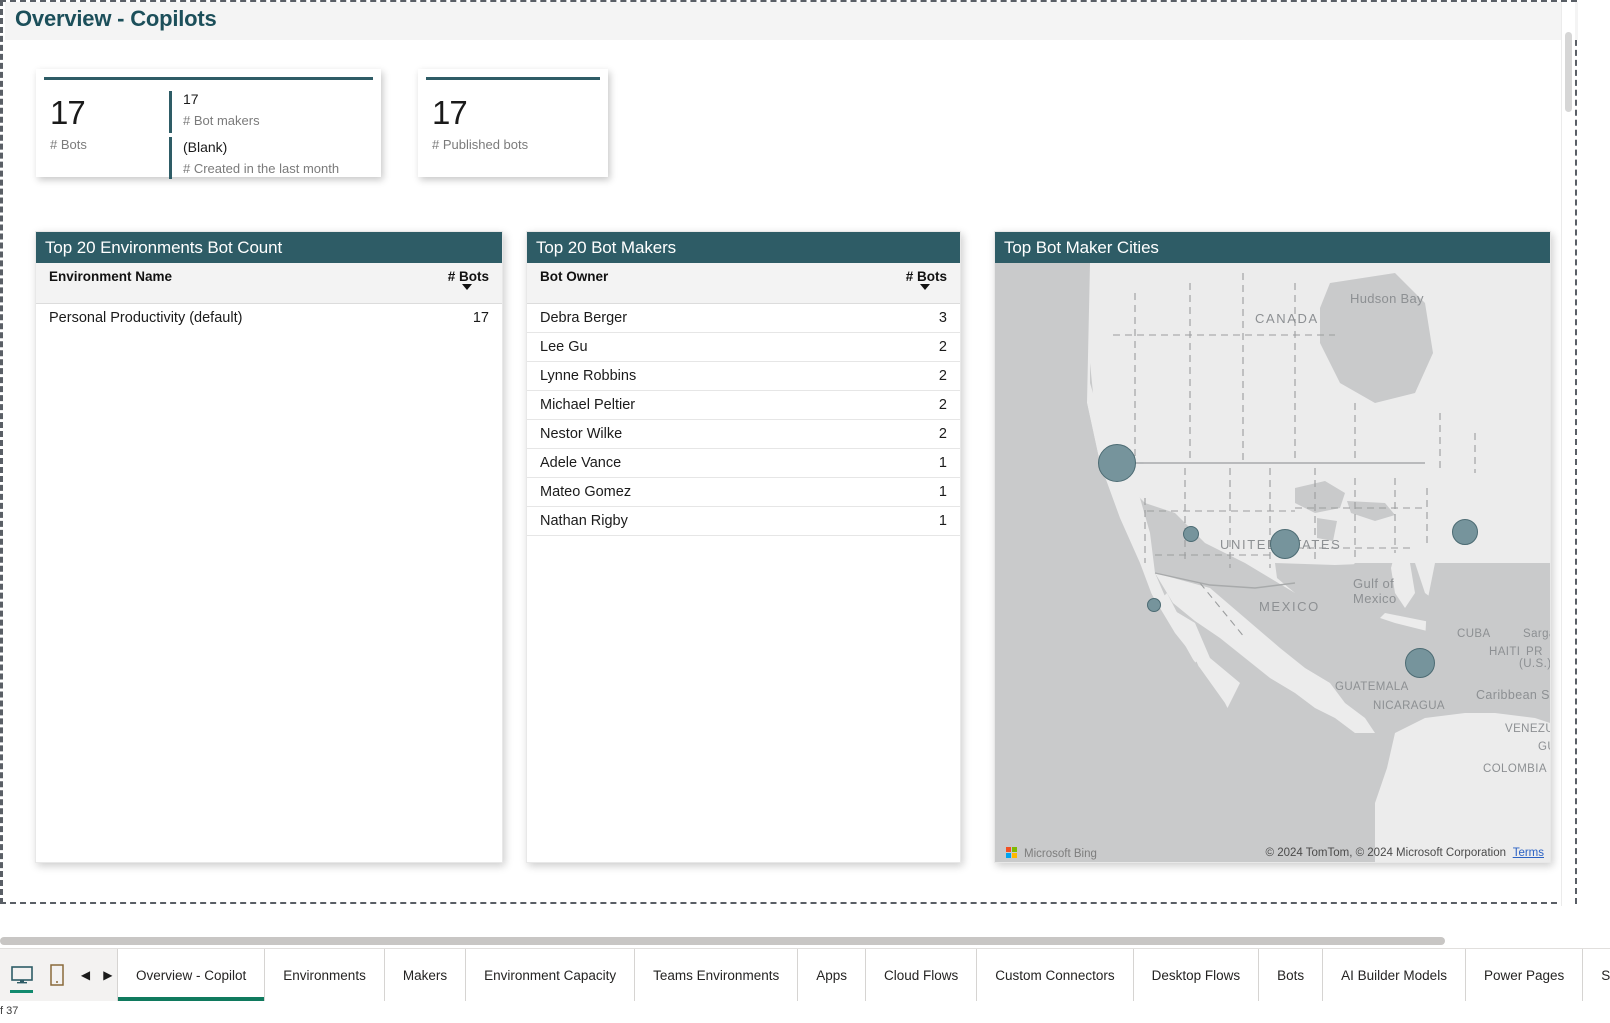  I want to click on map-label-guatemala: GUATEMALA, so click(1372, 687).